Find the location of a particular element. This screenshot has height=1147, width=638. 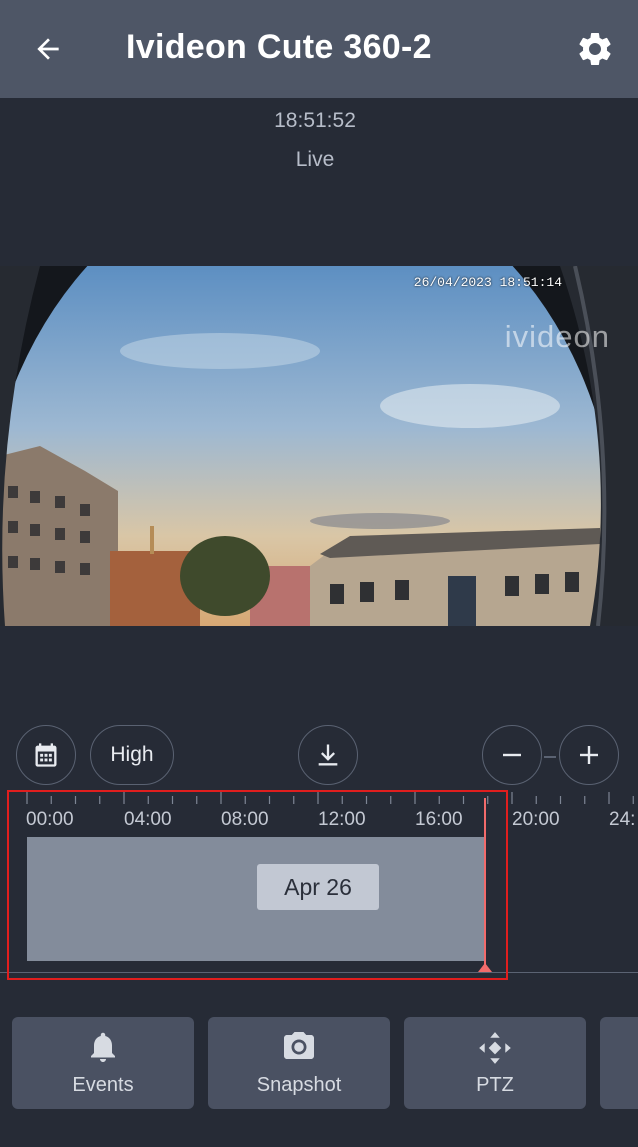

top-app-bar: Ivideon Cute 360-2 is located at coordinates (319, 49).